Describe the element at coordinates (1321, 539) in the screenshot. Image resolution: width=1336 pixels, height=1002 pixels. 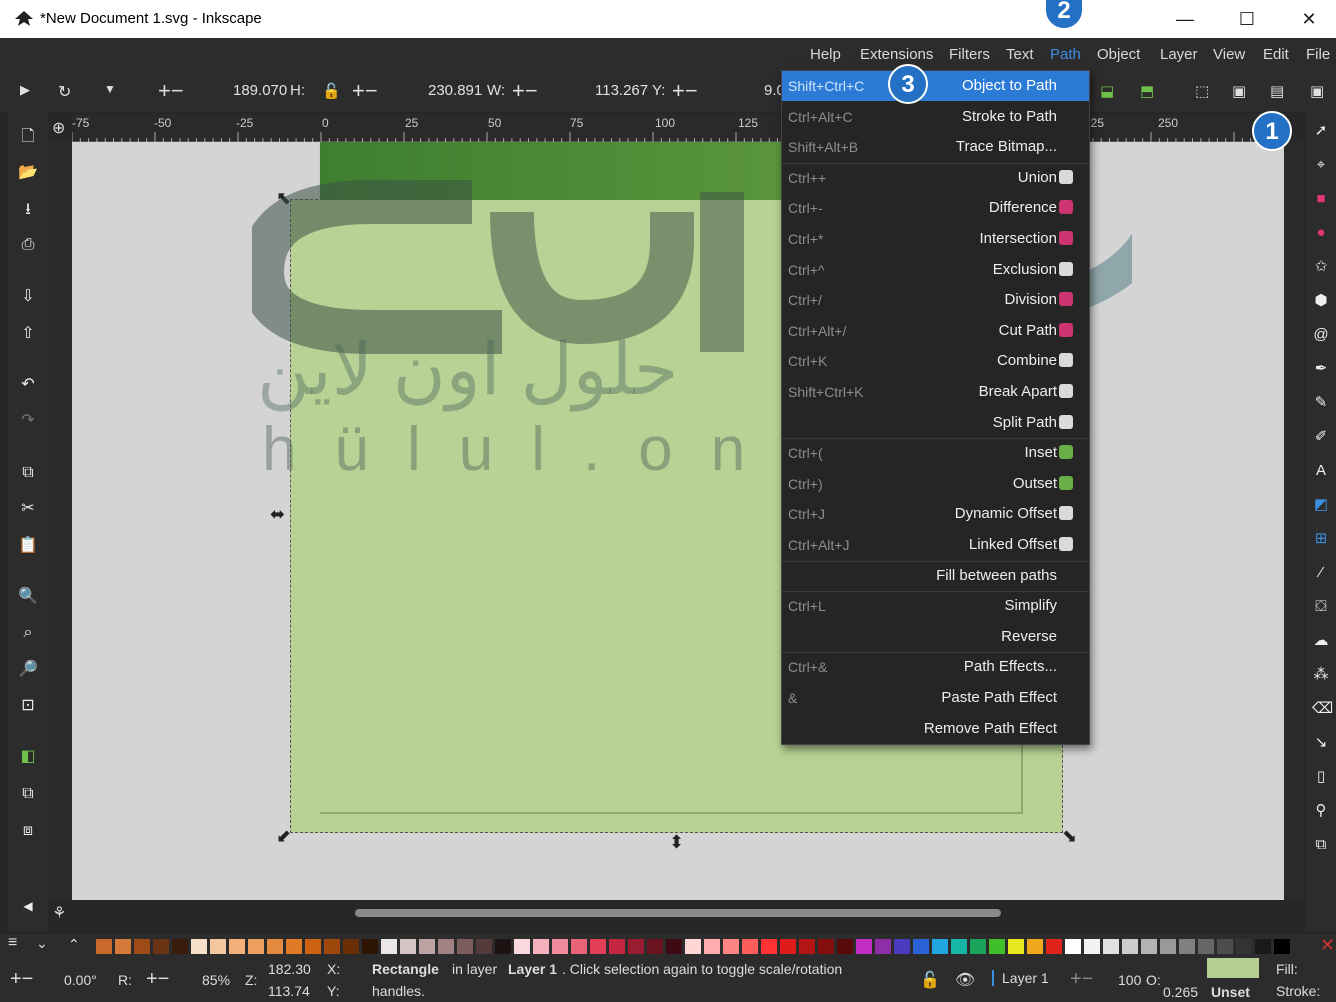
I see `mesh-tool-icon: ⊞` at that location.